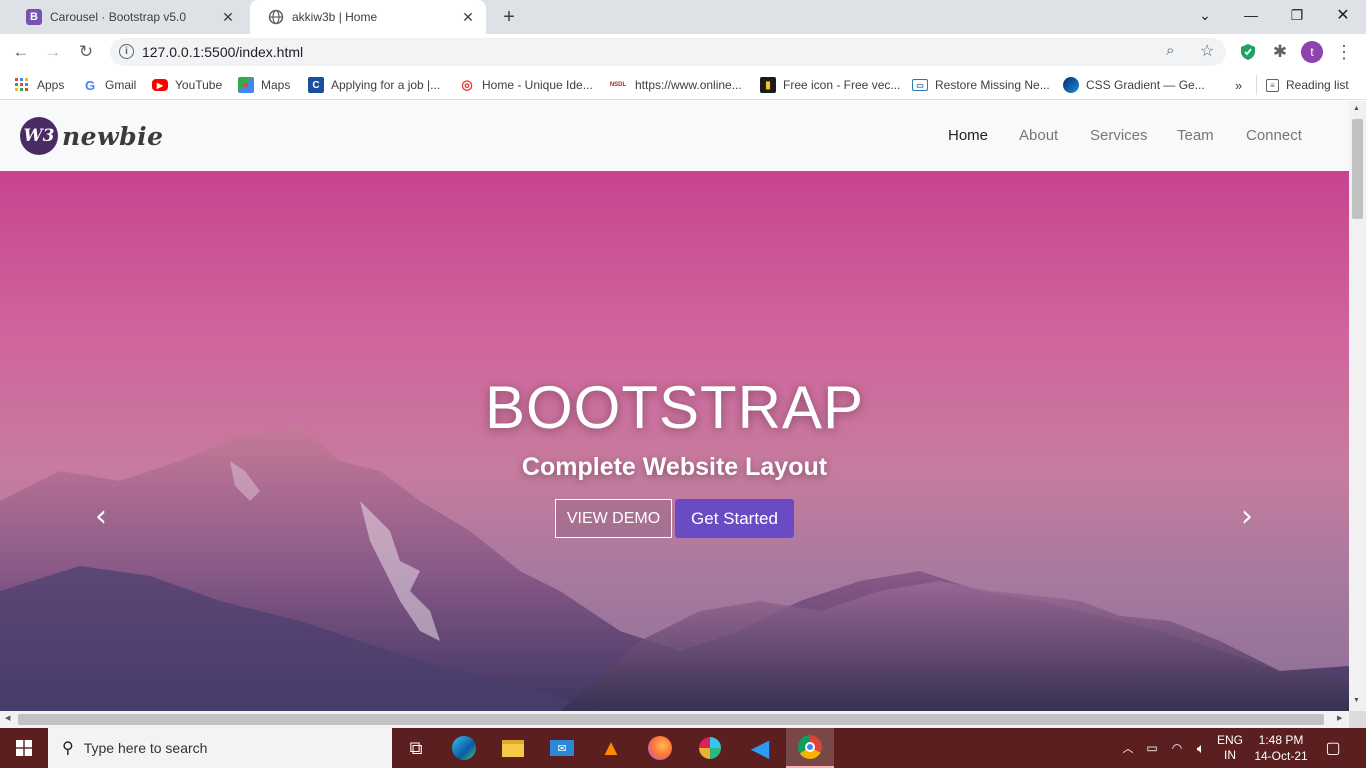 This screenshot has width=1366, height=768. Describe the element at coordinates (1128, 748) in the screenshot. I see `show-hidden-icons: ︿` at that location.